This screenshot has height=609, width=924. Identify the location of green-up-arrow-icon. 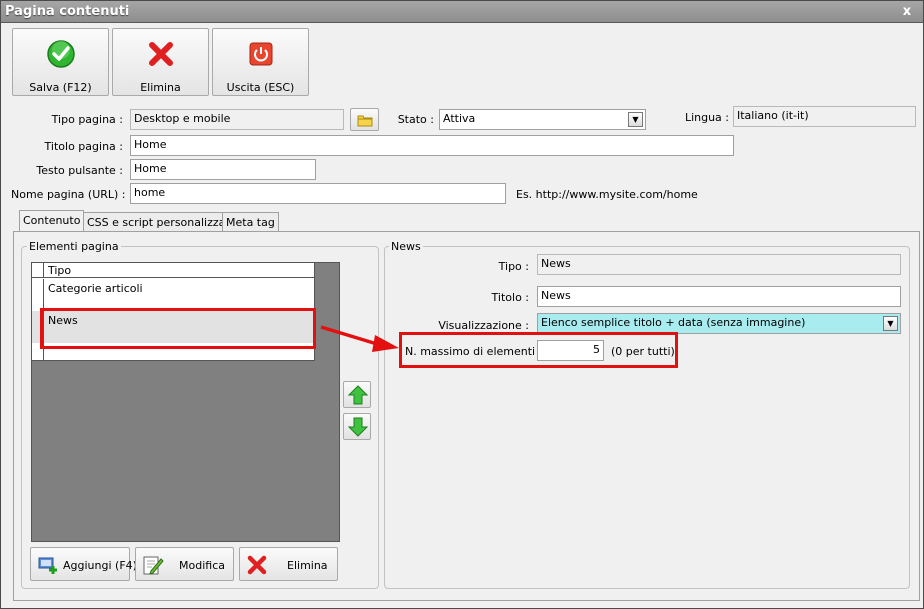
(358, 395).